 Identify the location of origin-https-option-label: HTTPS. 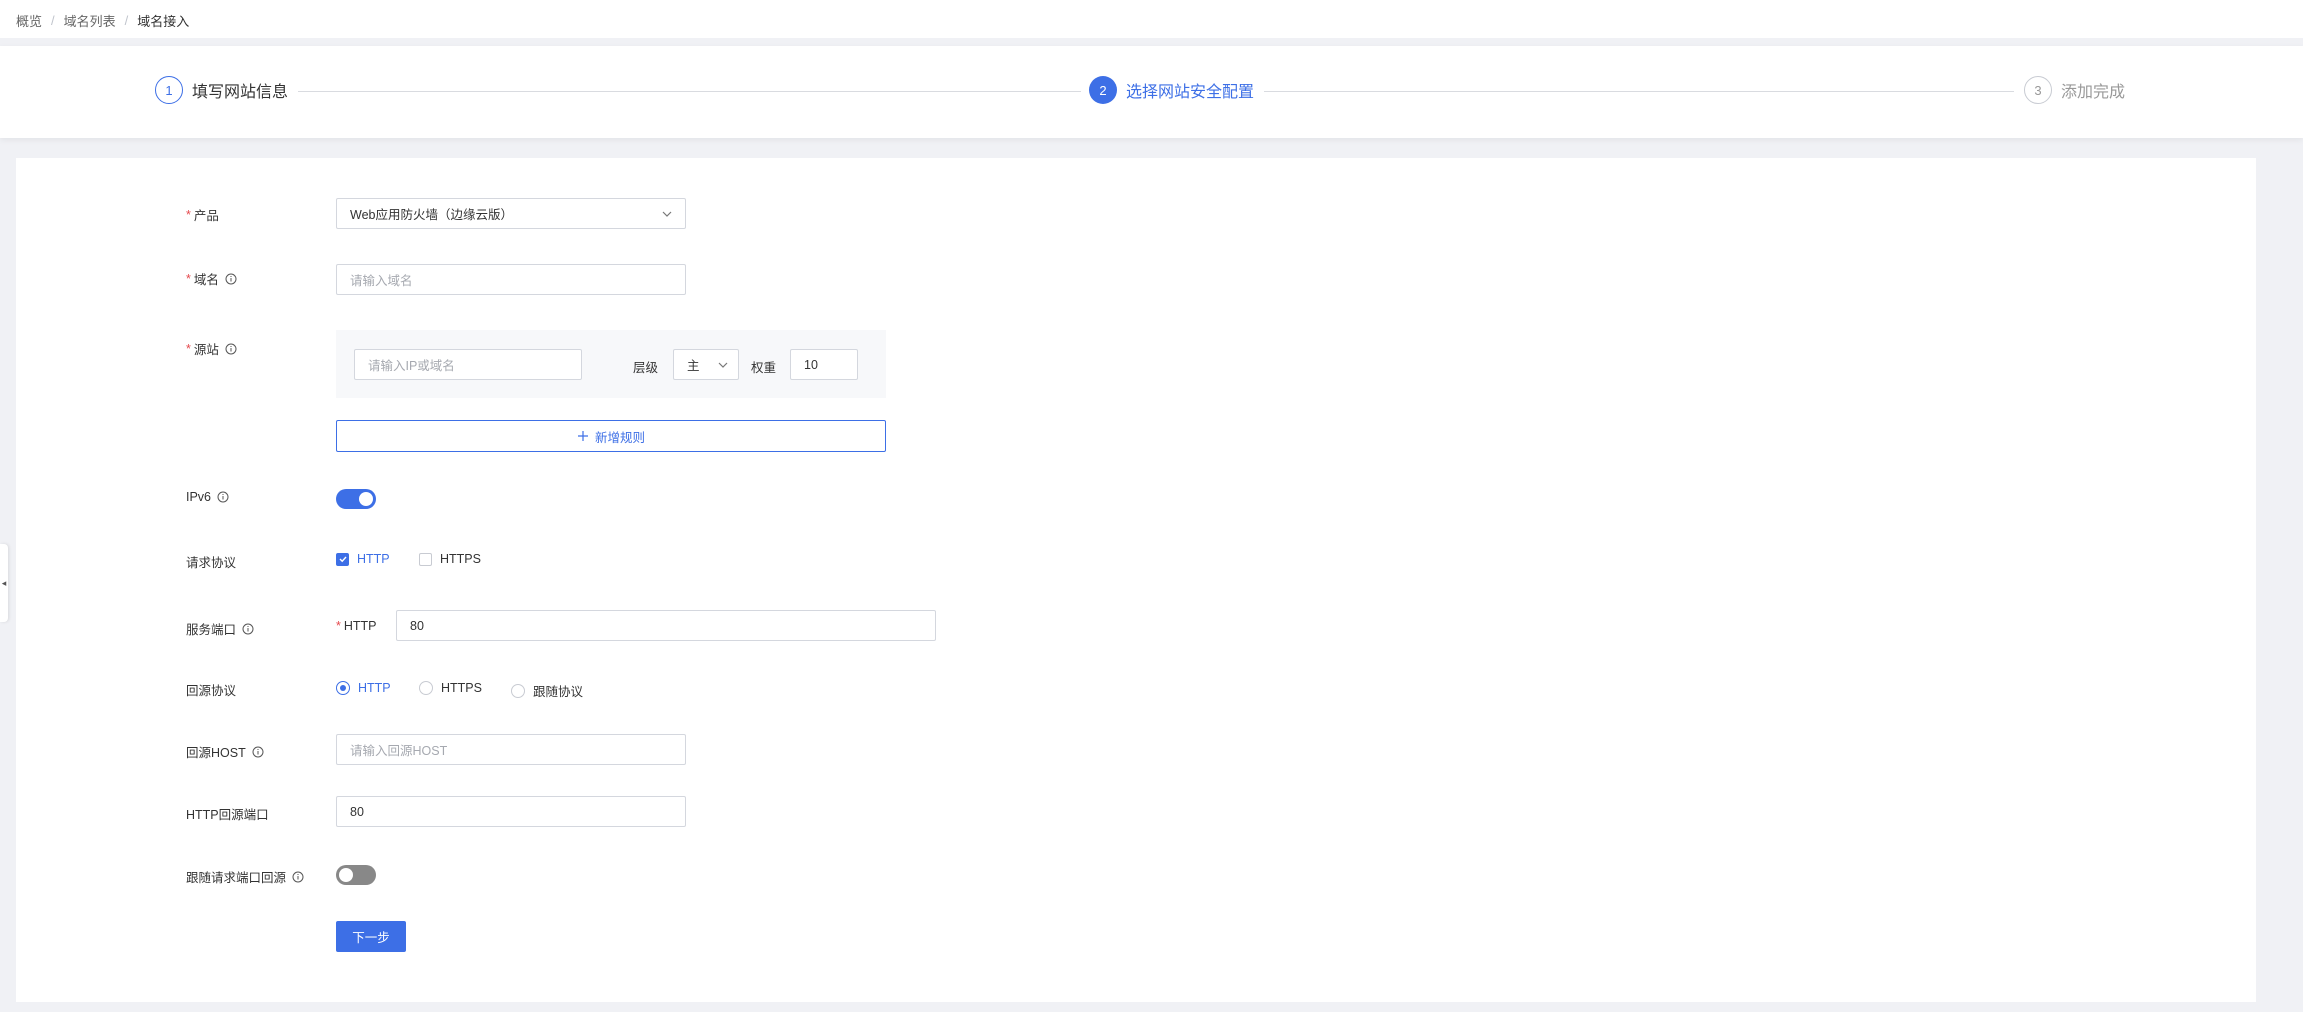
(461, 688).